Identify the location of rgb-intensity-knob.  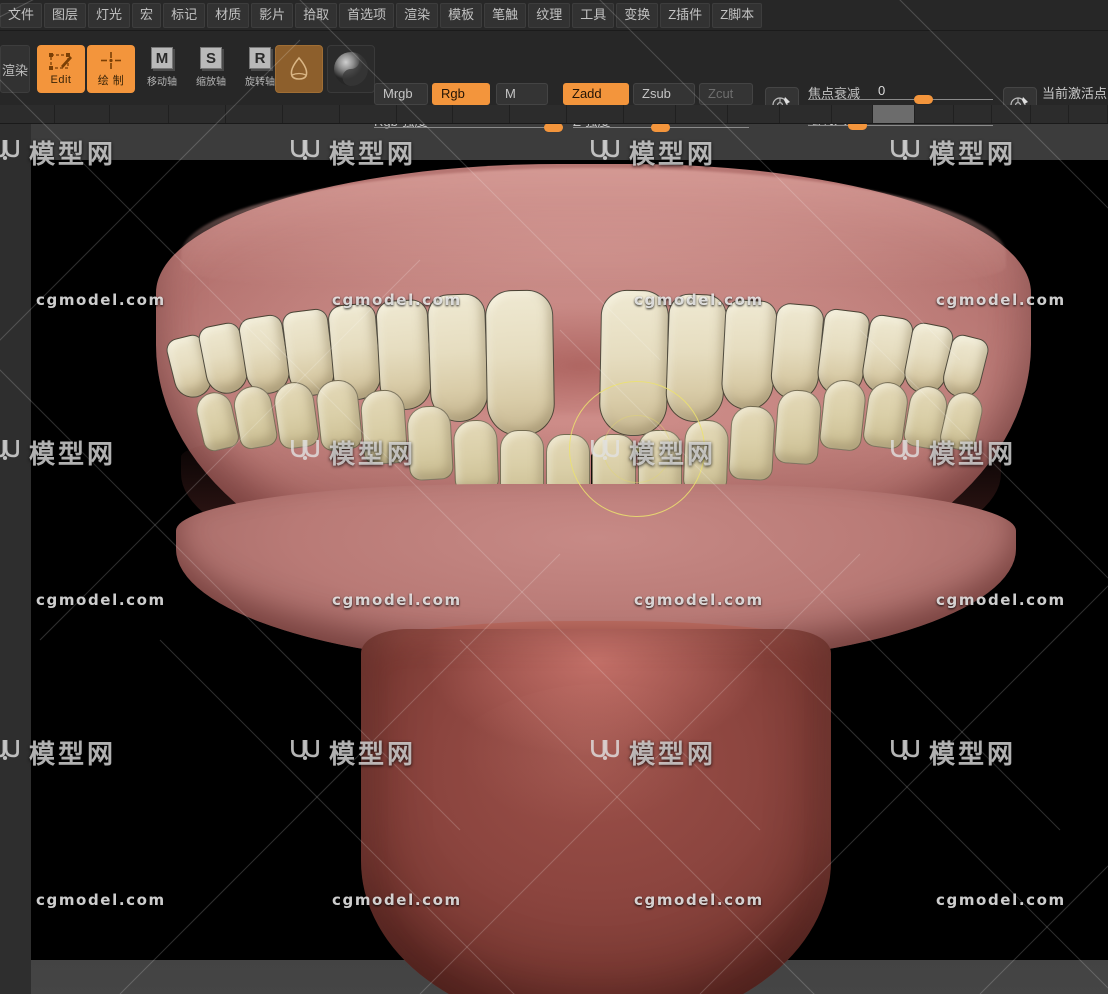
(553, 127).